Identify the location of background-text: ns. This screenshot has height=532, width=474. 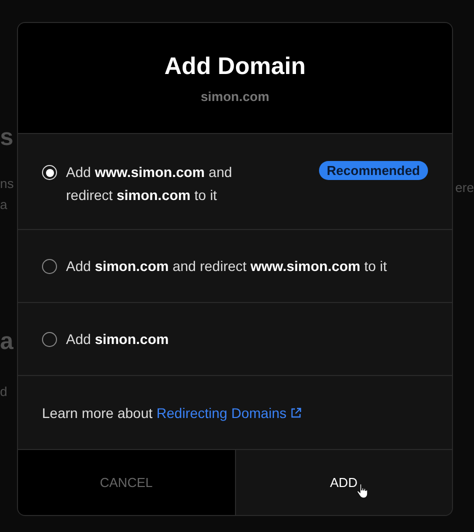
(7, 183).